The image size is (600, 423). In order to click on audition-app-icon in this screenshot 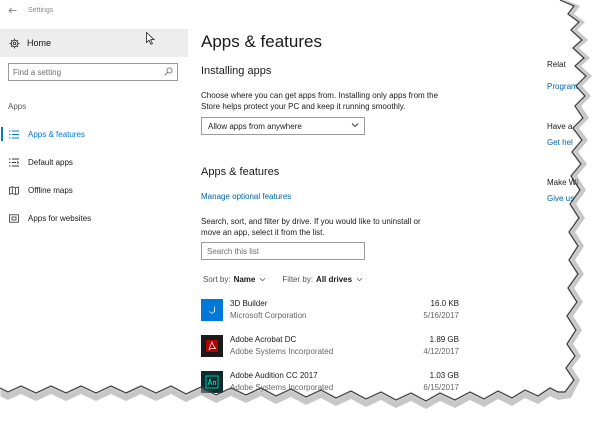, I will do `click(212, 382)`.